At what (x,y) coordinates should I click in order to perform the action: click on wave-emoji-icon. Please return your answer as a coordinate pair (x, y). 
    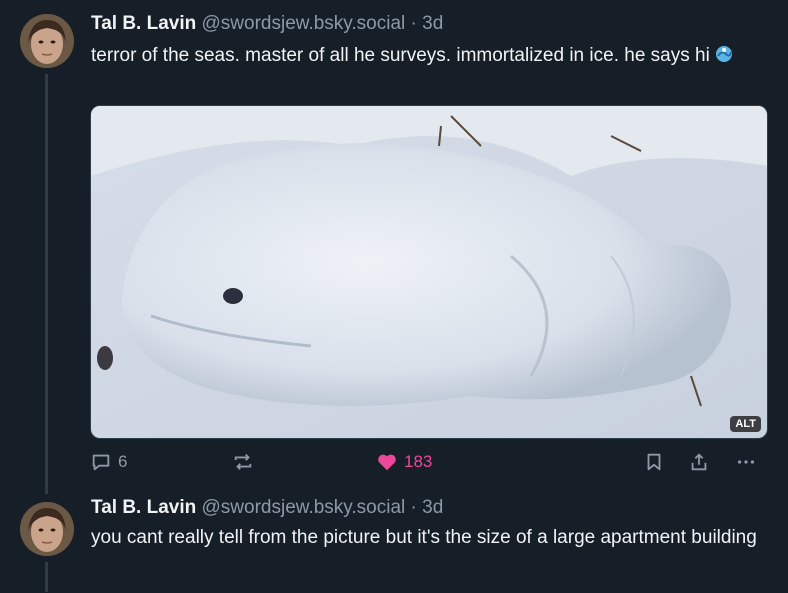
    Looking at the image, I should click on (724, 54).